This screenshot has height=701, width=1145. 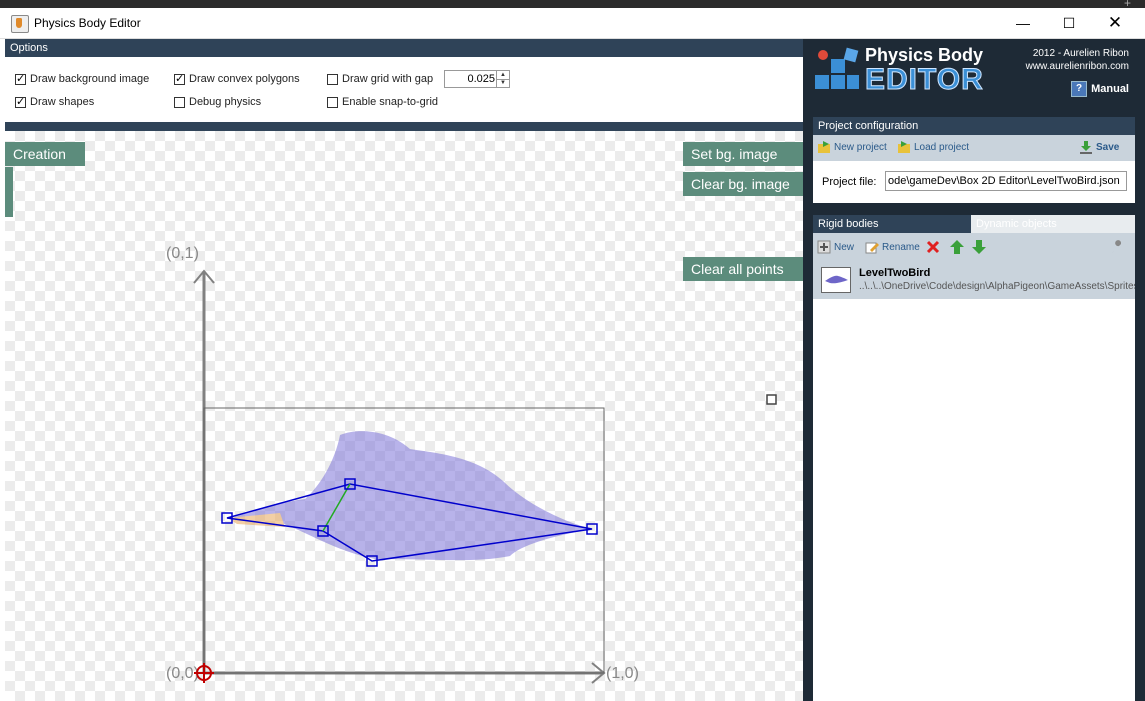 I want to click on bodies-toolbar: New Rename, so click(x=974, y=247).